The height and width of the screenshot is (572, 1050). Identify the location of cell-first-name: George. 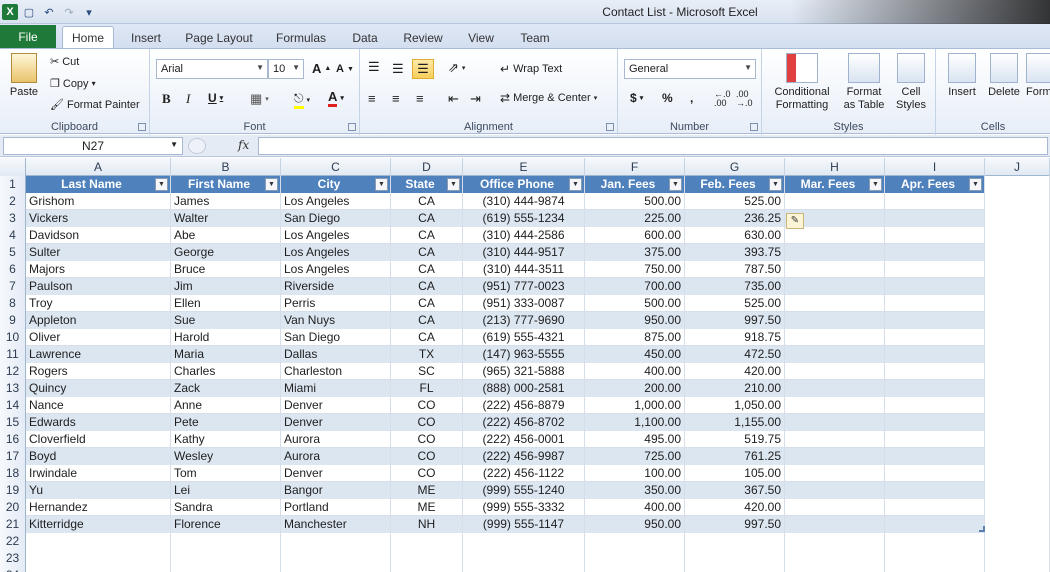
(226, 252).